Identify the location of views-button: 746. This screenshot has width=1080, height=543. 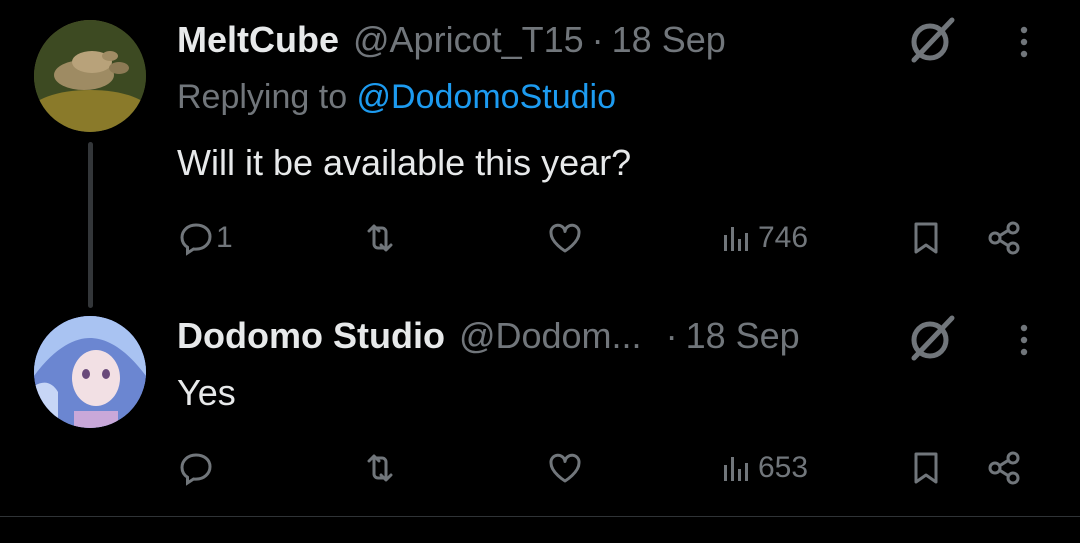
(764, 238).